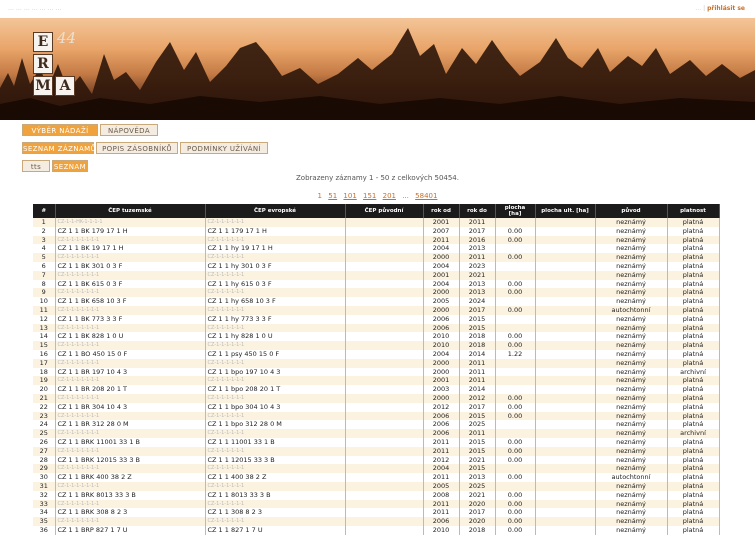 This screenshot has width=755, height=535. What do you see at coordinates (477, 211) in the screenshot?
I see `col-header: rok do` at bounding box center [477, 211].